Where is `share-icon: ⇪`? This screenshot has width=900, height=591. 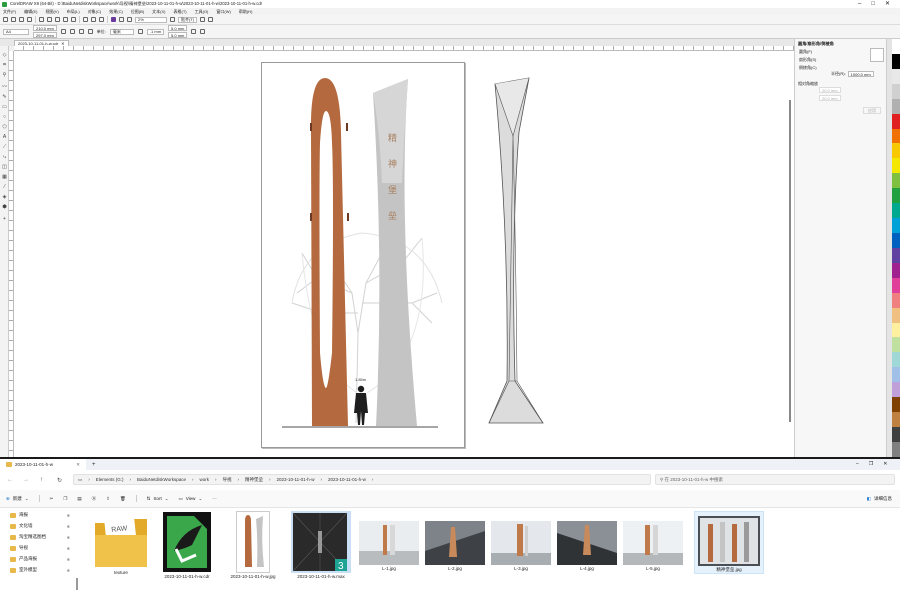
share-icon: ⇪ is located at coordinates (108, 499).